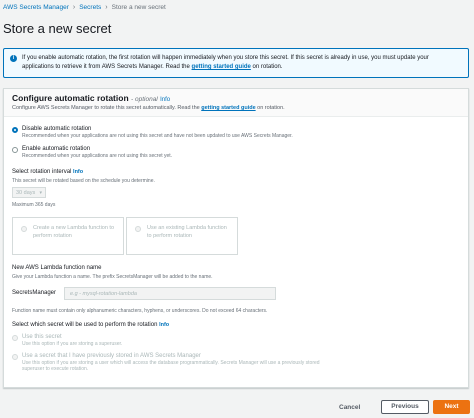 This screenshot has width=474, height=418. Describe the element at coordinates (15, 130) in the screenshot. I see `radio-selected-icon` at that location.